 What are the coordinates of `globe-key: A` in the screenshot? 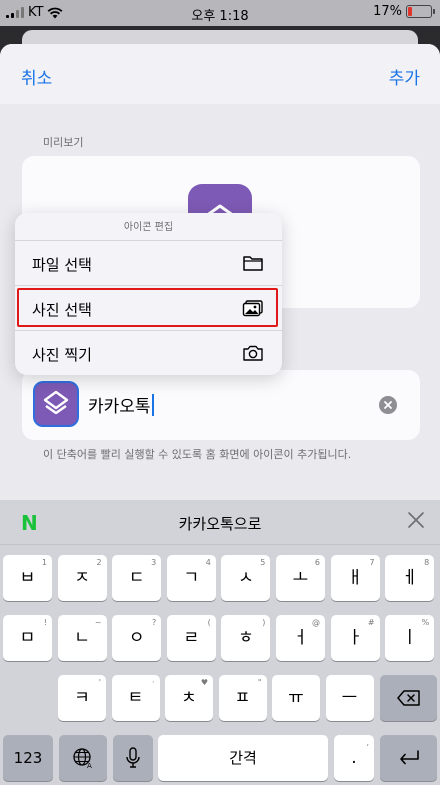 It's located at (83, 758).